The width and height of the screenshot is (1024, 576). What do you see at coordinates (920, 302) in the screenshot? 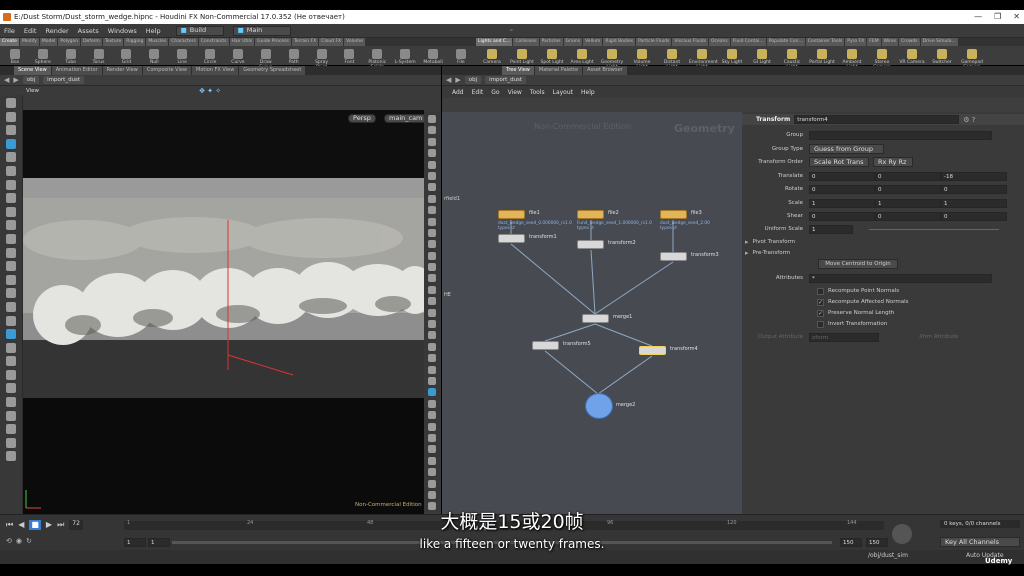
I see `check-recompute-affected-normals: ✓ Recompute Affected Normals` at bounding box center [920, 302].